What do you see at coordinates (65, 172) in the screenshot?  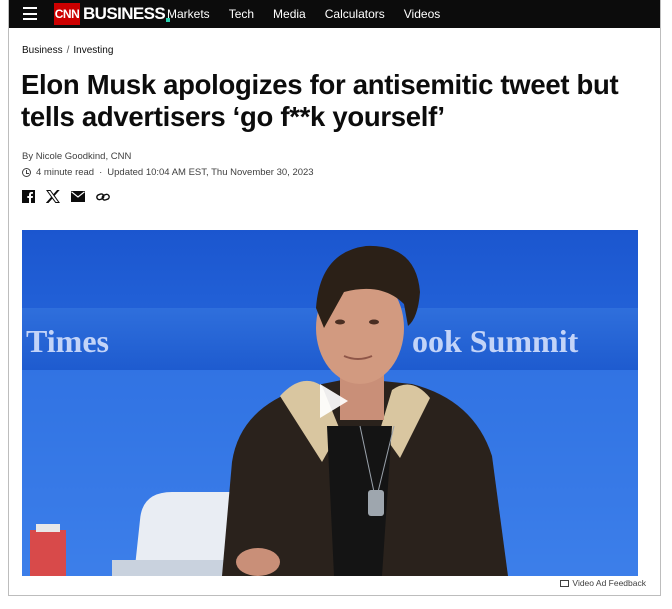 I see `read-time: 4 minute read` at bounding box center [65, 172].